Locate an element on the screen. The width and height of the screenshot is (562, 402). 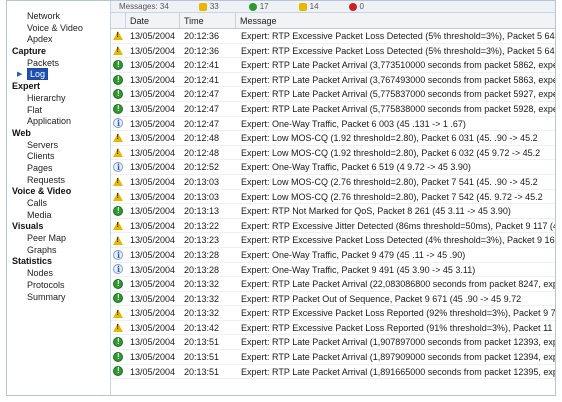
error-counter: 0 is located at coordinates (356, 6).